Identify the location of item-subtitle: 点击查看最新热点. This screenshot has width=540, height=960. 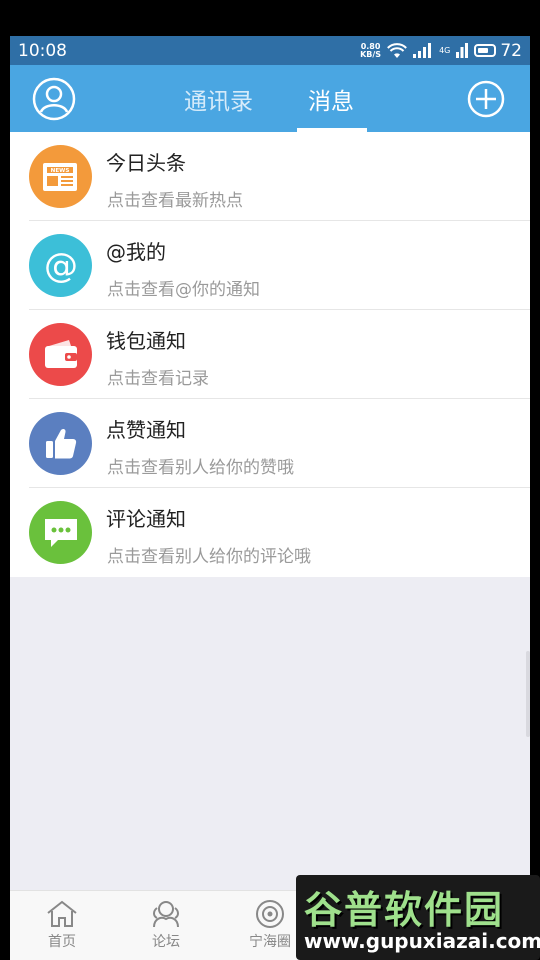
(175, 201).